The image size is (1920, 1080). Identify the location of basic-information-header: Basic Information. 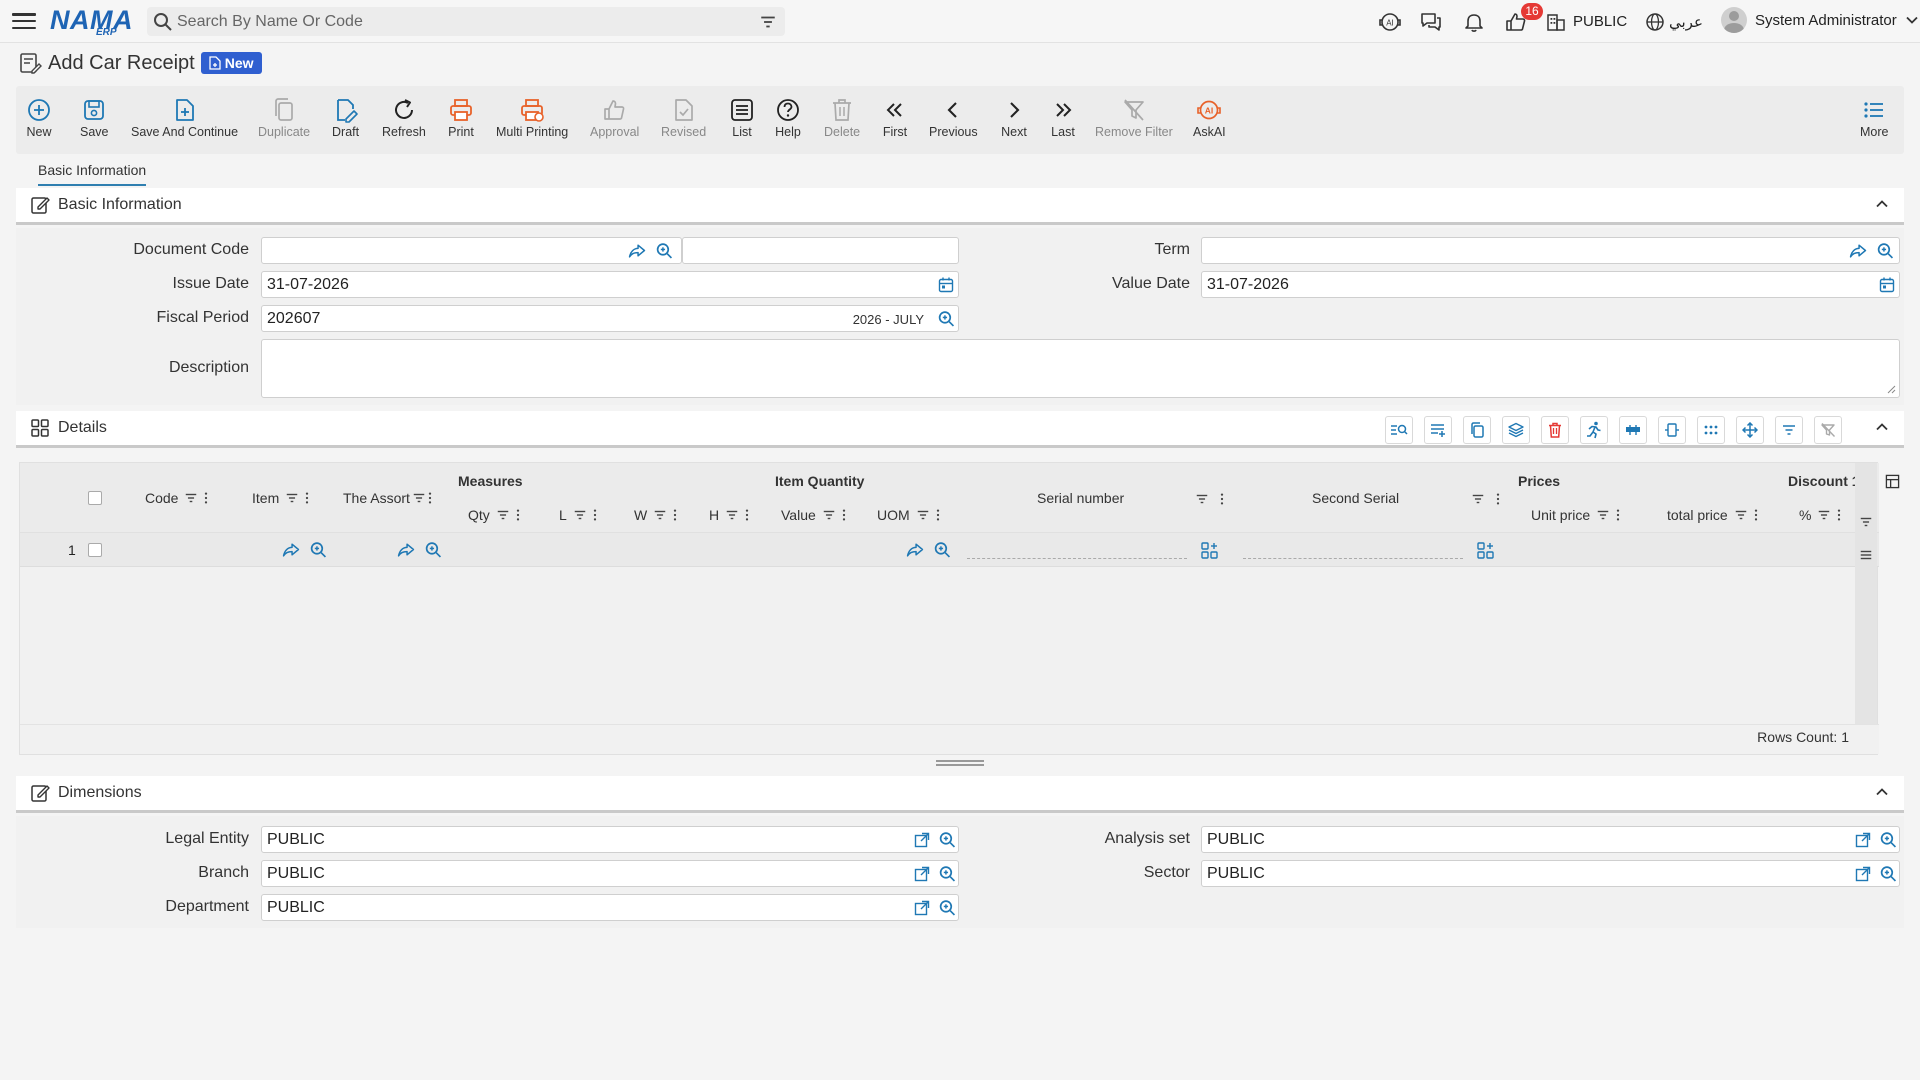
(960, 206).